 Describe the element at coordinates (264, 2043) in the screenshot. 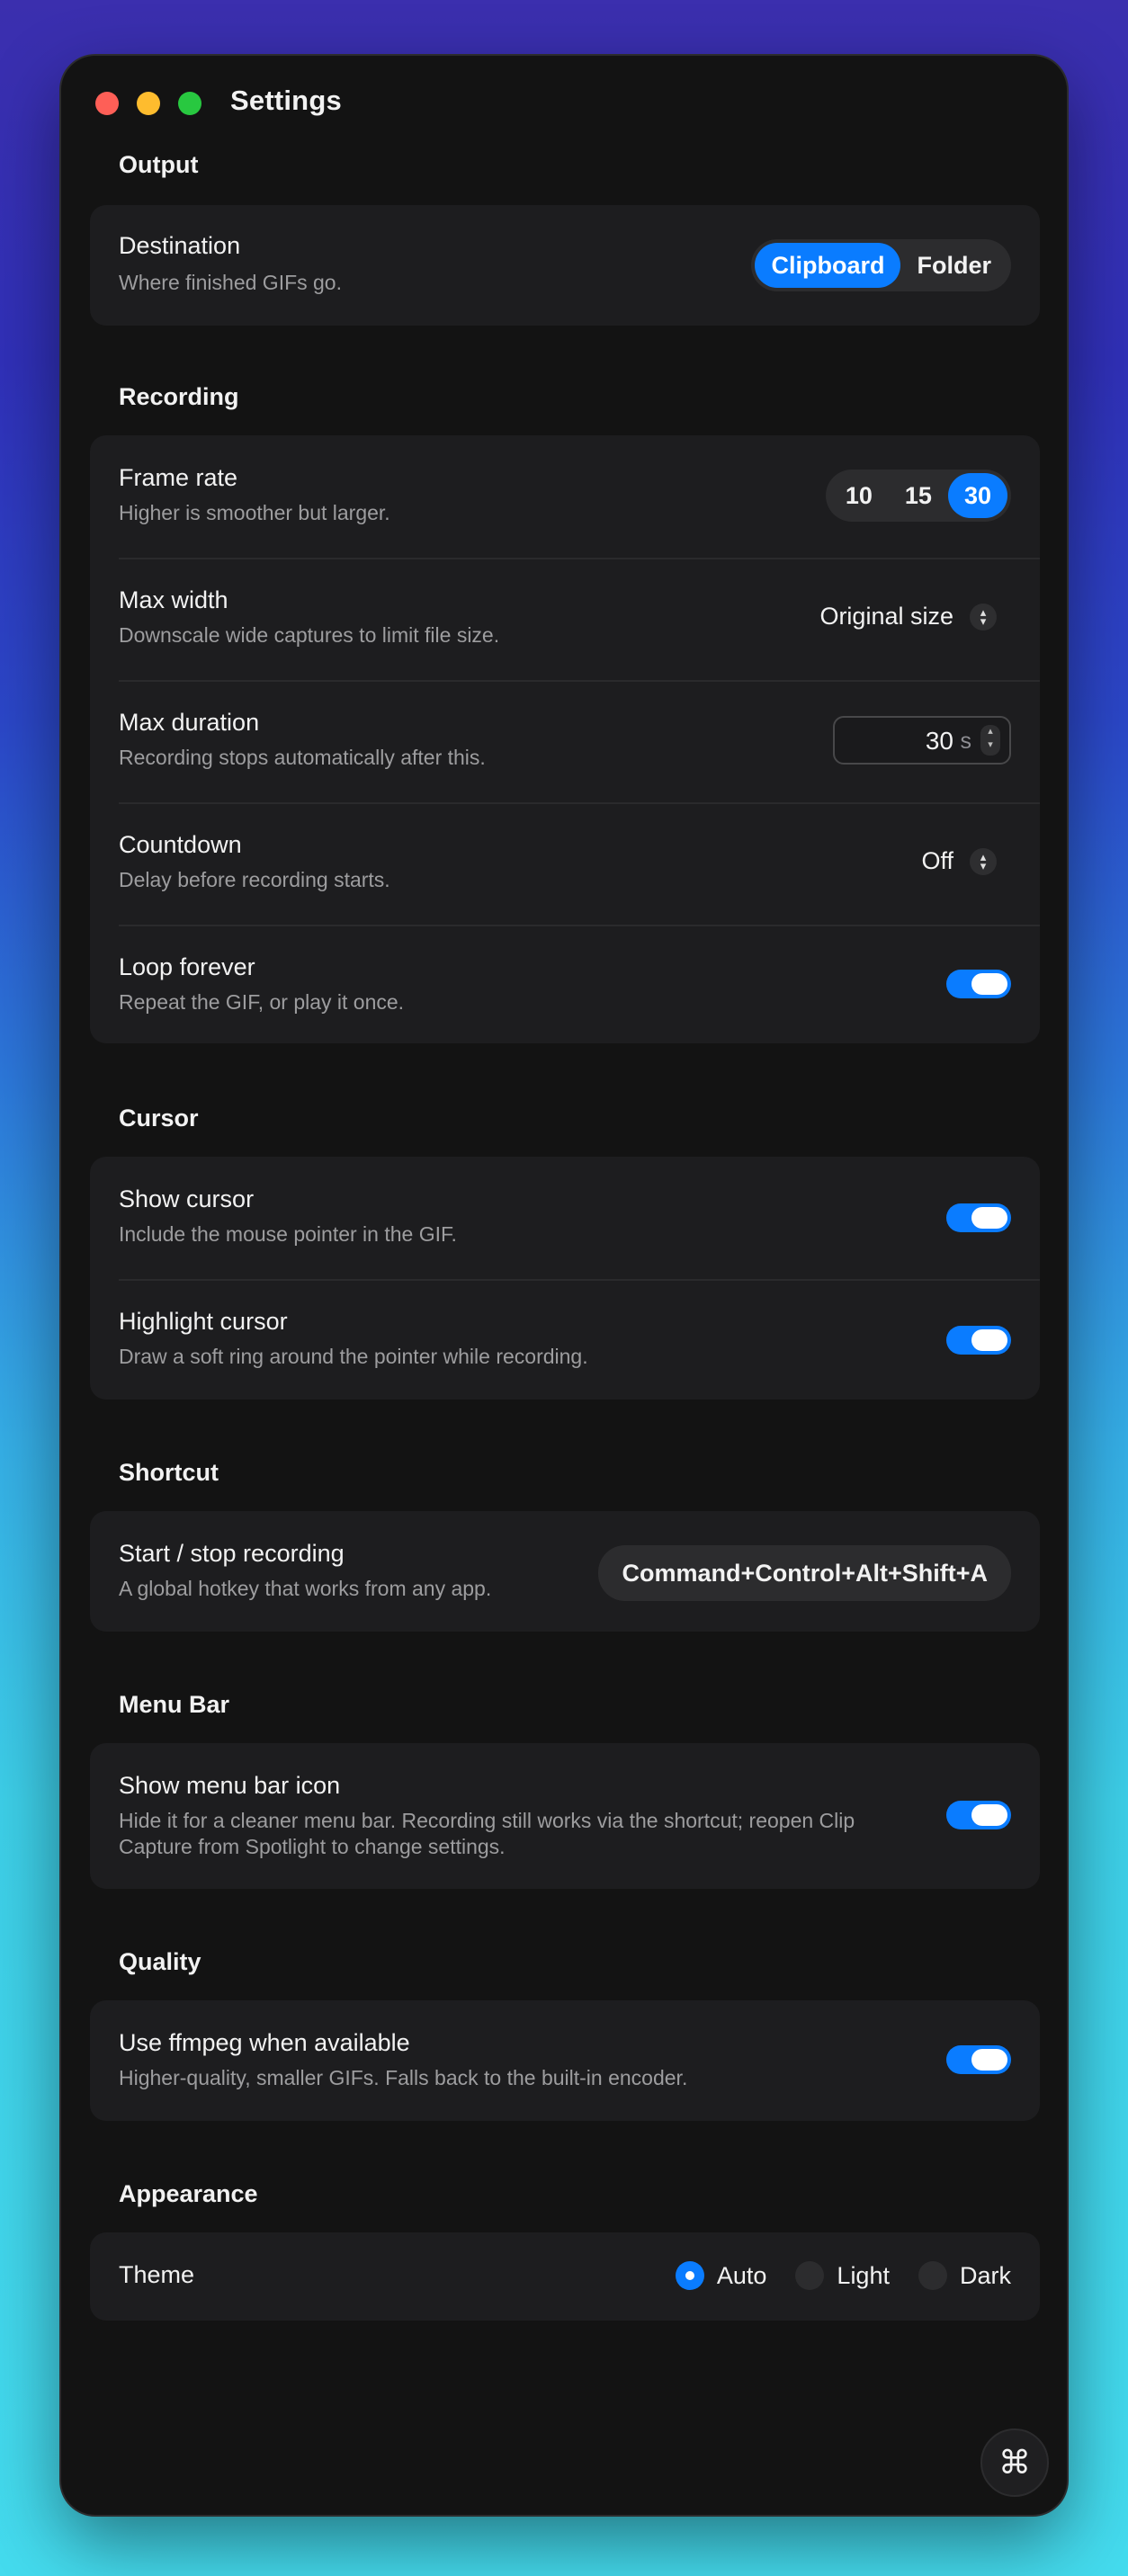

I see `ffmpeg-label: Use ffmpeg when available` at that location.